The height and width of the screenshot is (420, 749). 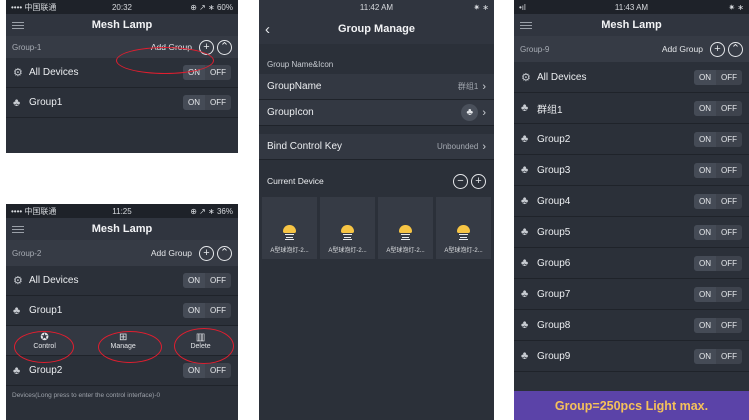 I want to click on status-time: 11:42 AM, so click(x=376, y=7).